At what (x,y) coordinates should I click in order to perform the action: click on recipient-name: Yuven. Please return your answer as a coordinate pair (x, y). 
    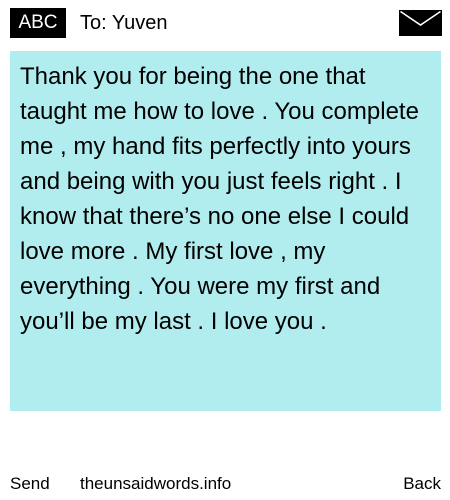
    Looking at the image, I should click on (139, 23).